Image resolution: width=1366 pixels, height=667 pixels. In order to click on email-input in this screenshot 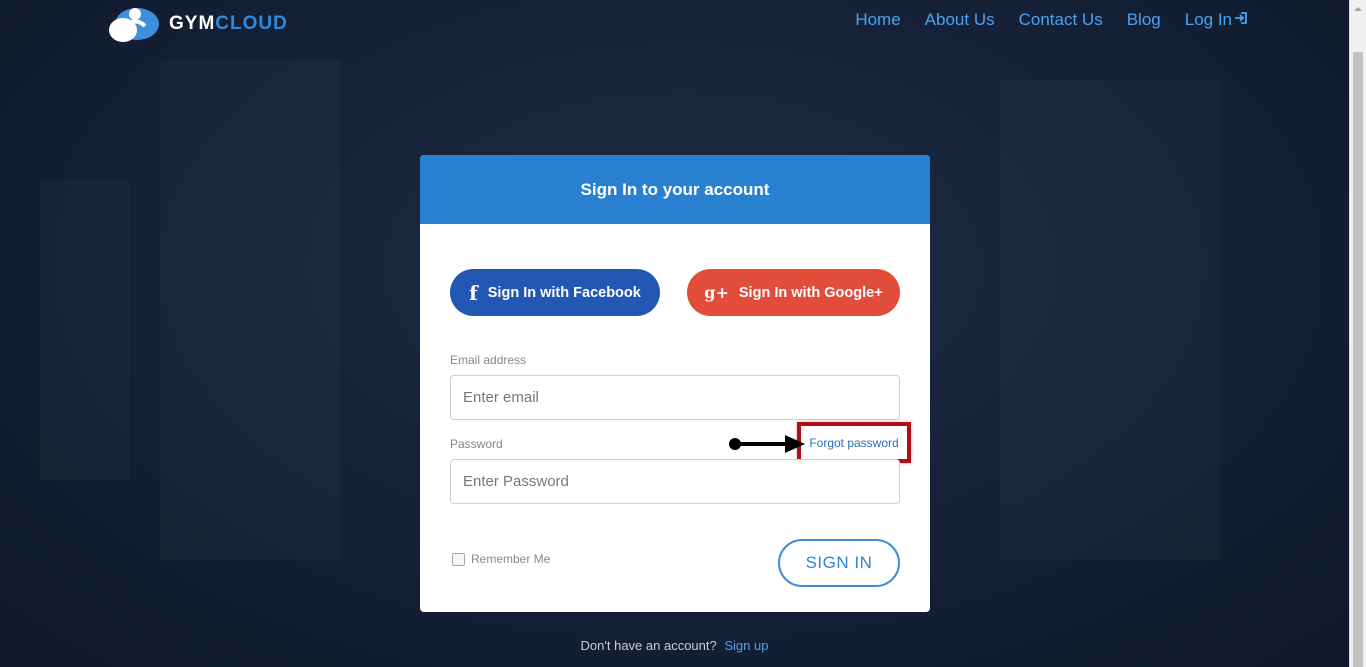, I will do `click(675, 397)`.